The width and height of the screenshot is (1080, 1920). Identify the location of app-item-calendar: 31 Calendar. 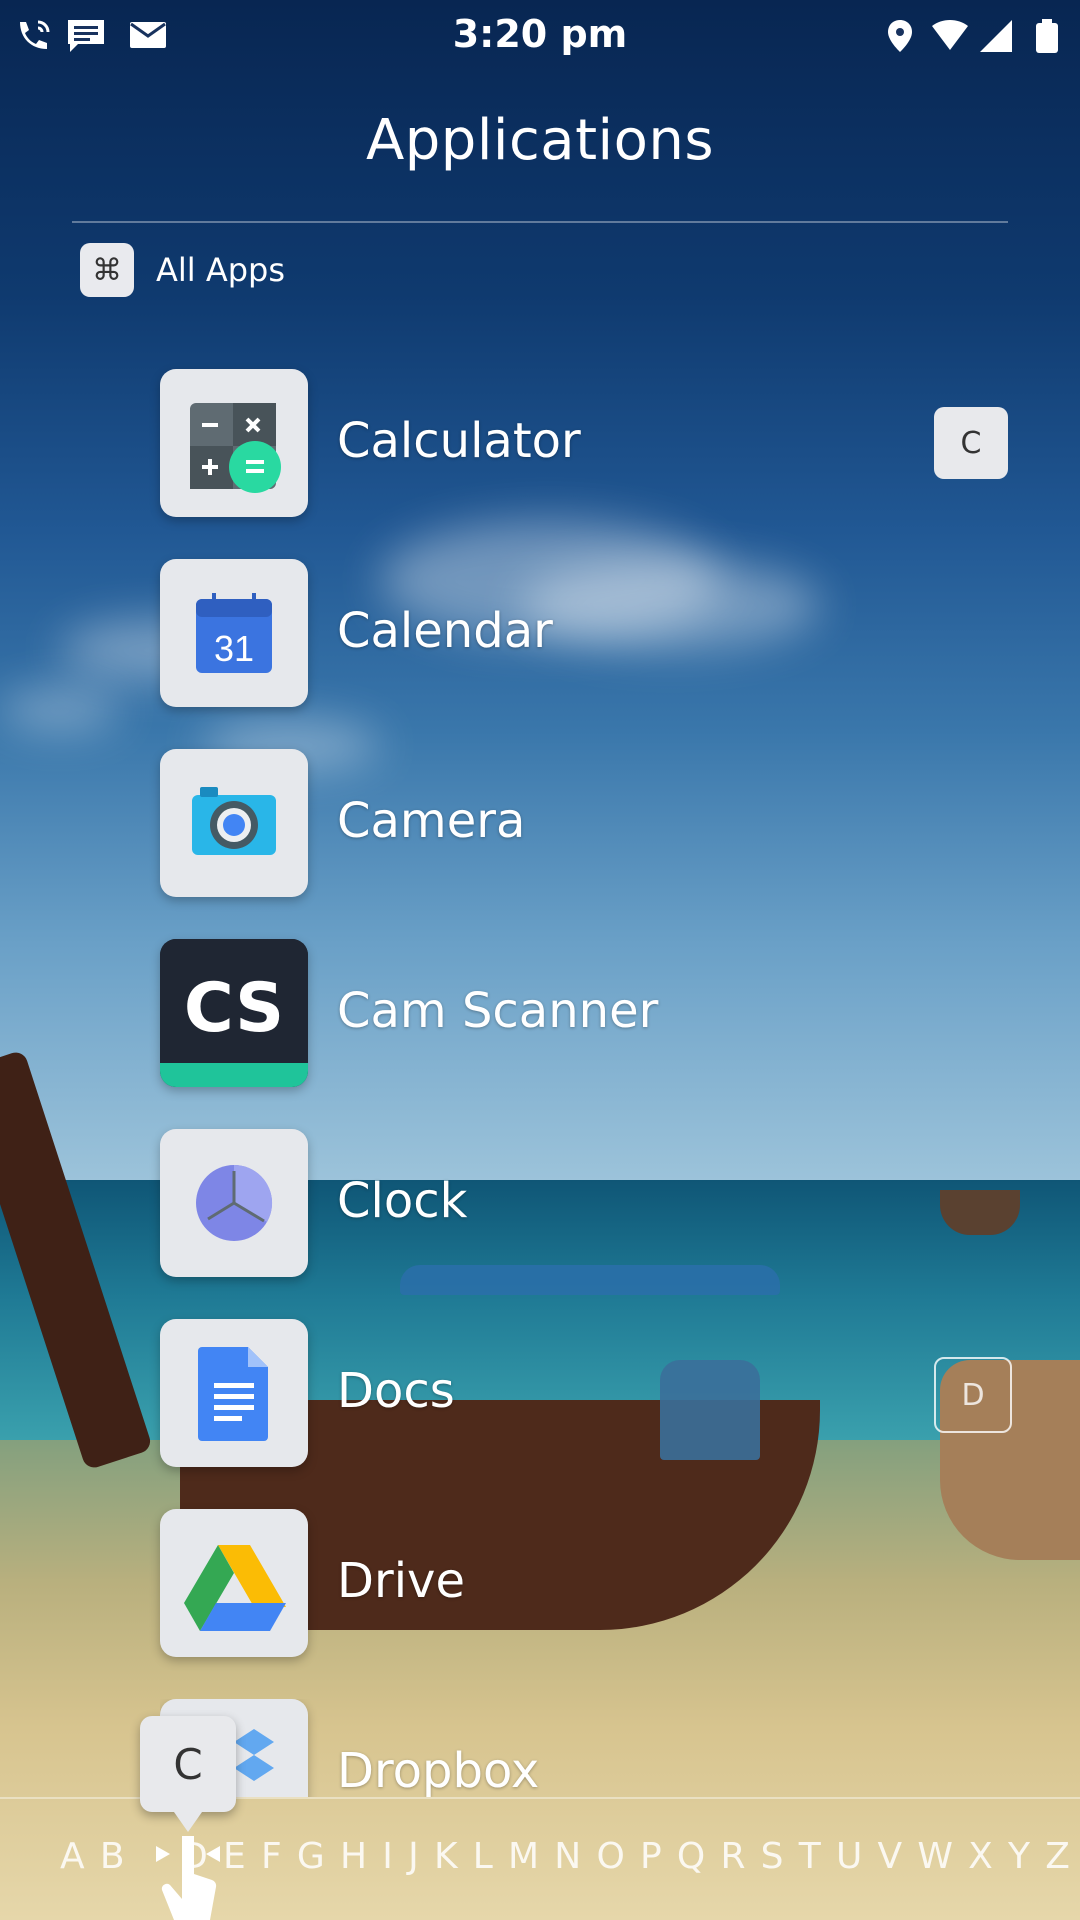
(510, 633).